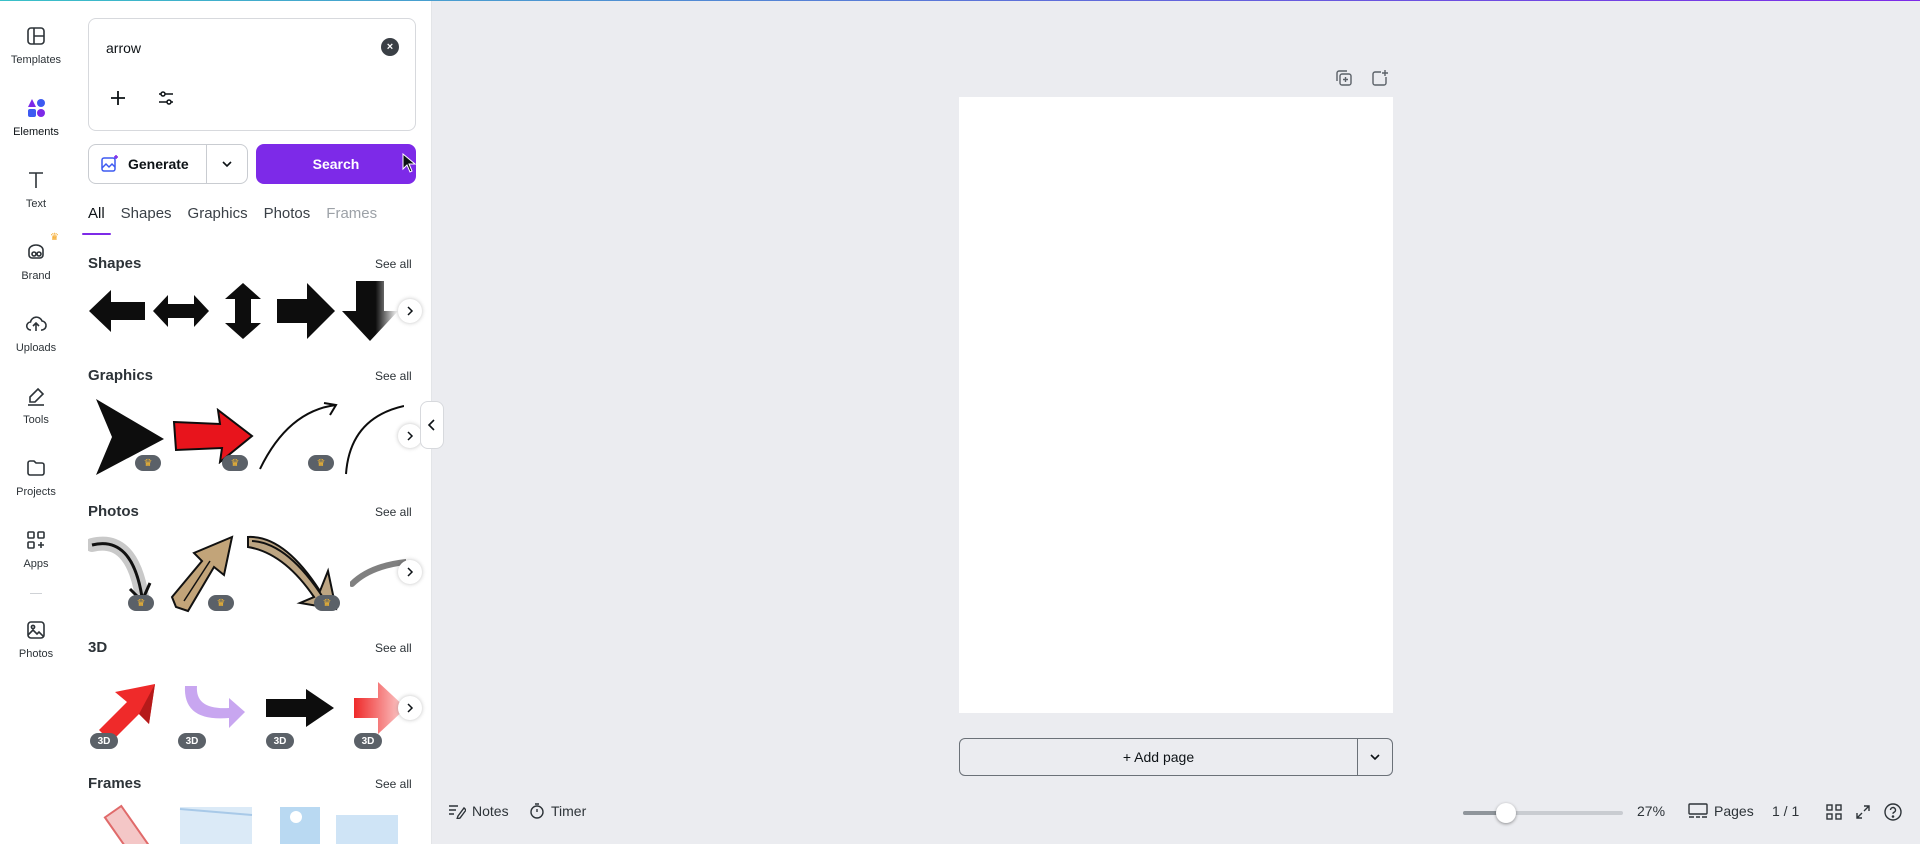 The height and width of the screenshot is (844, 1920). Describe the element at coordinates (1176, 812) in the screenshot. I see `bottom-toolbar: Notes Timer 27% Pages 1 / 1` at that location.